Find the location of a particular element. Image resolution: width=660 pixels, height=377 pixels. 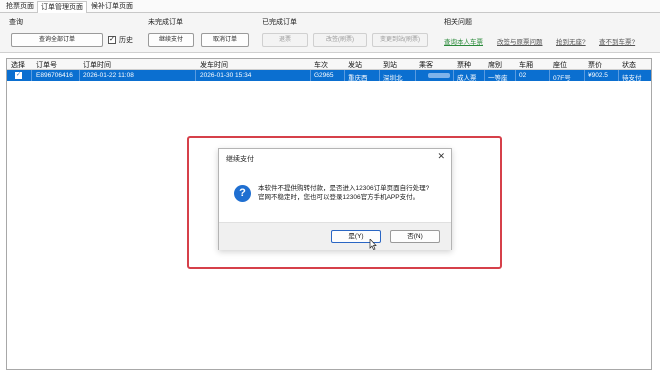

query-all-orders-button: 查询全部订单 is located at coordinates (57, 40).